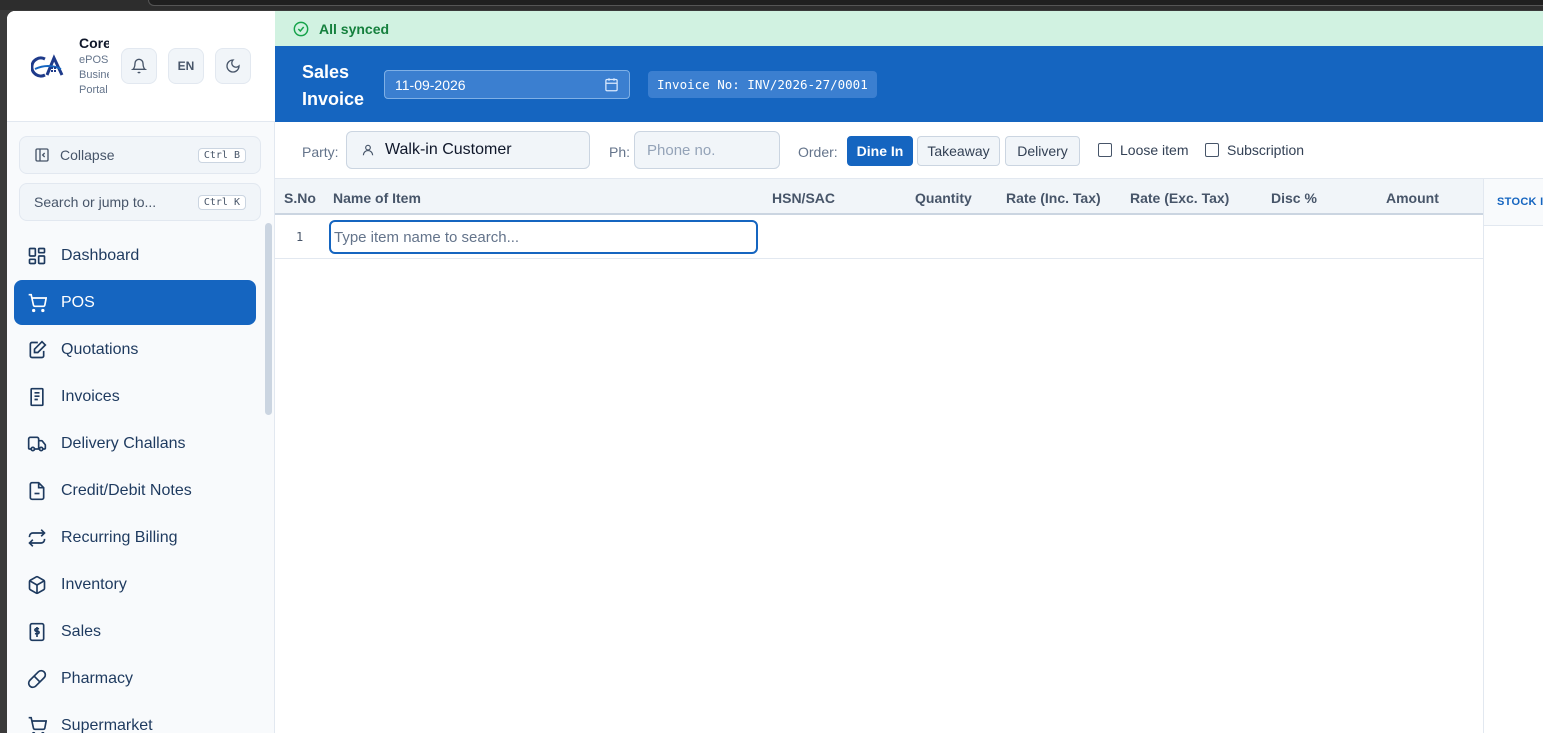 Image resolution: width=1543 pixels, height=733 pixels. Describe the element at coordinates (1513, 202) in the screenshot. I see `stock-items-tab: STOCK ITEMS` at that location.